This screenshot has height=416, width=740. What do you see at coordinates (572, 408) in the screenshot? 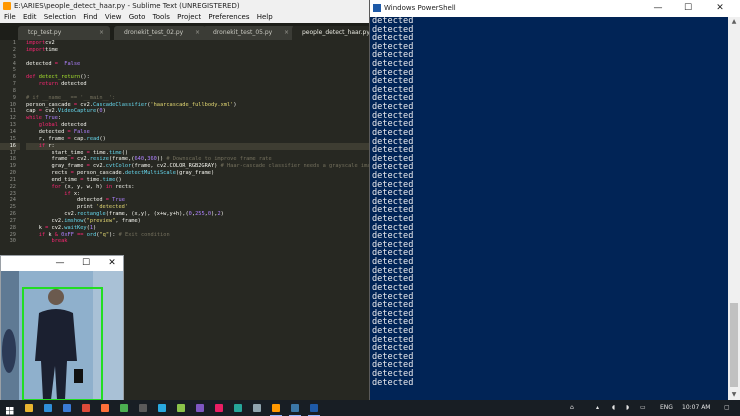
I see `tray-people-icon: ⌂` at bounding box center [572, 408].